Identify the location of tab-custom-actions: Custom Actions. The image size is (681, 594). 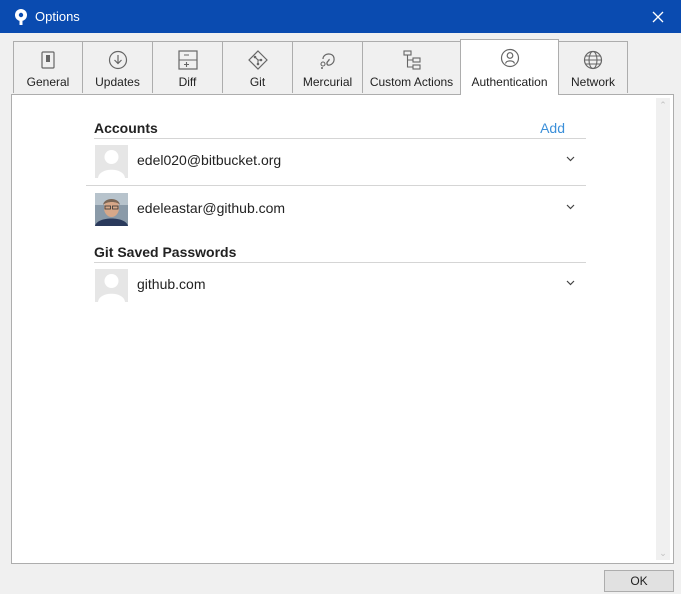
(411, 67).